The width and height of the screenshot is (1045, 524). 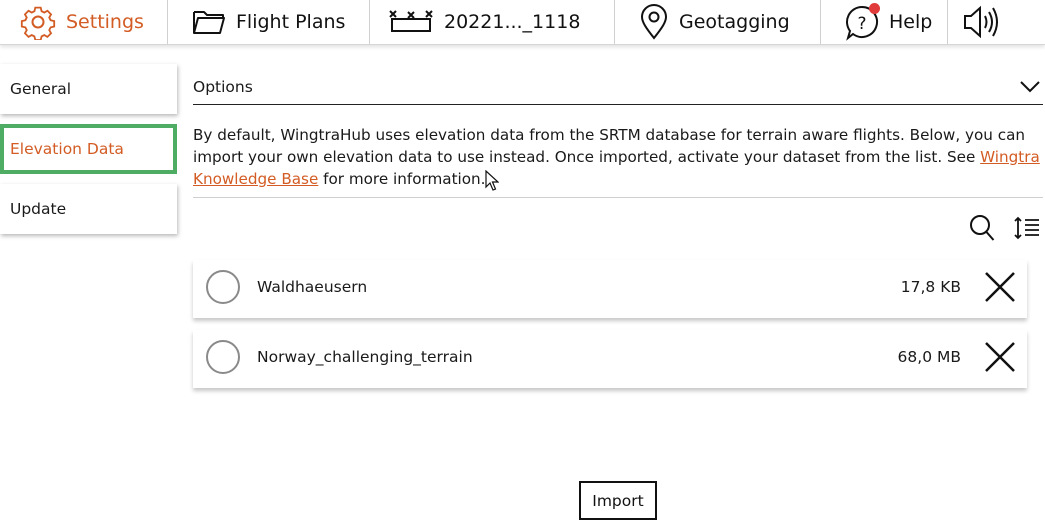 I want to click on chevron-down-icon, so click(x=1030, y=87).